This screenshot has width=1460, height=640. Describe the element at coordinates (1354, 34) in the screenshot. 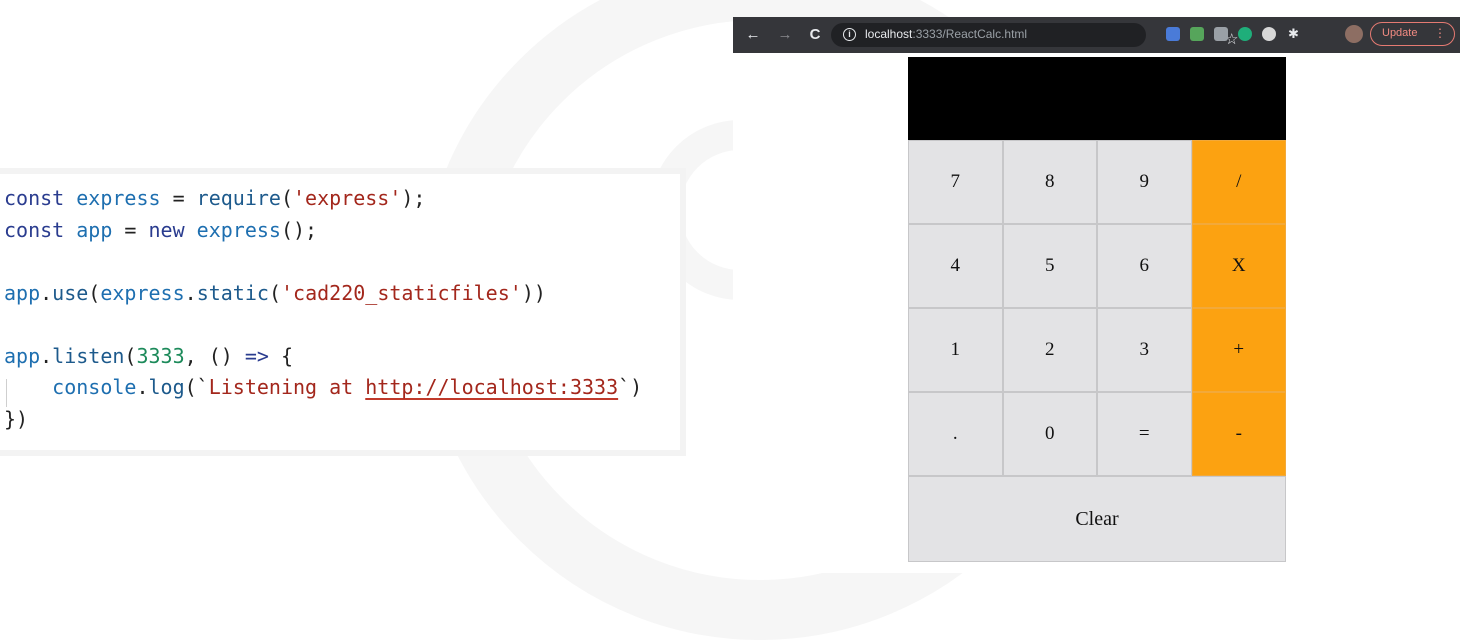

I see `profile-avatar` at that location.